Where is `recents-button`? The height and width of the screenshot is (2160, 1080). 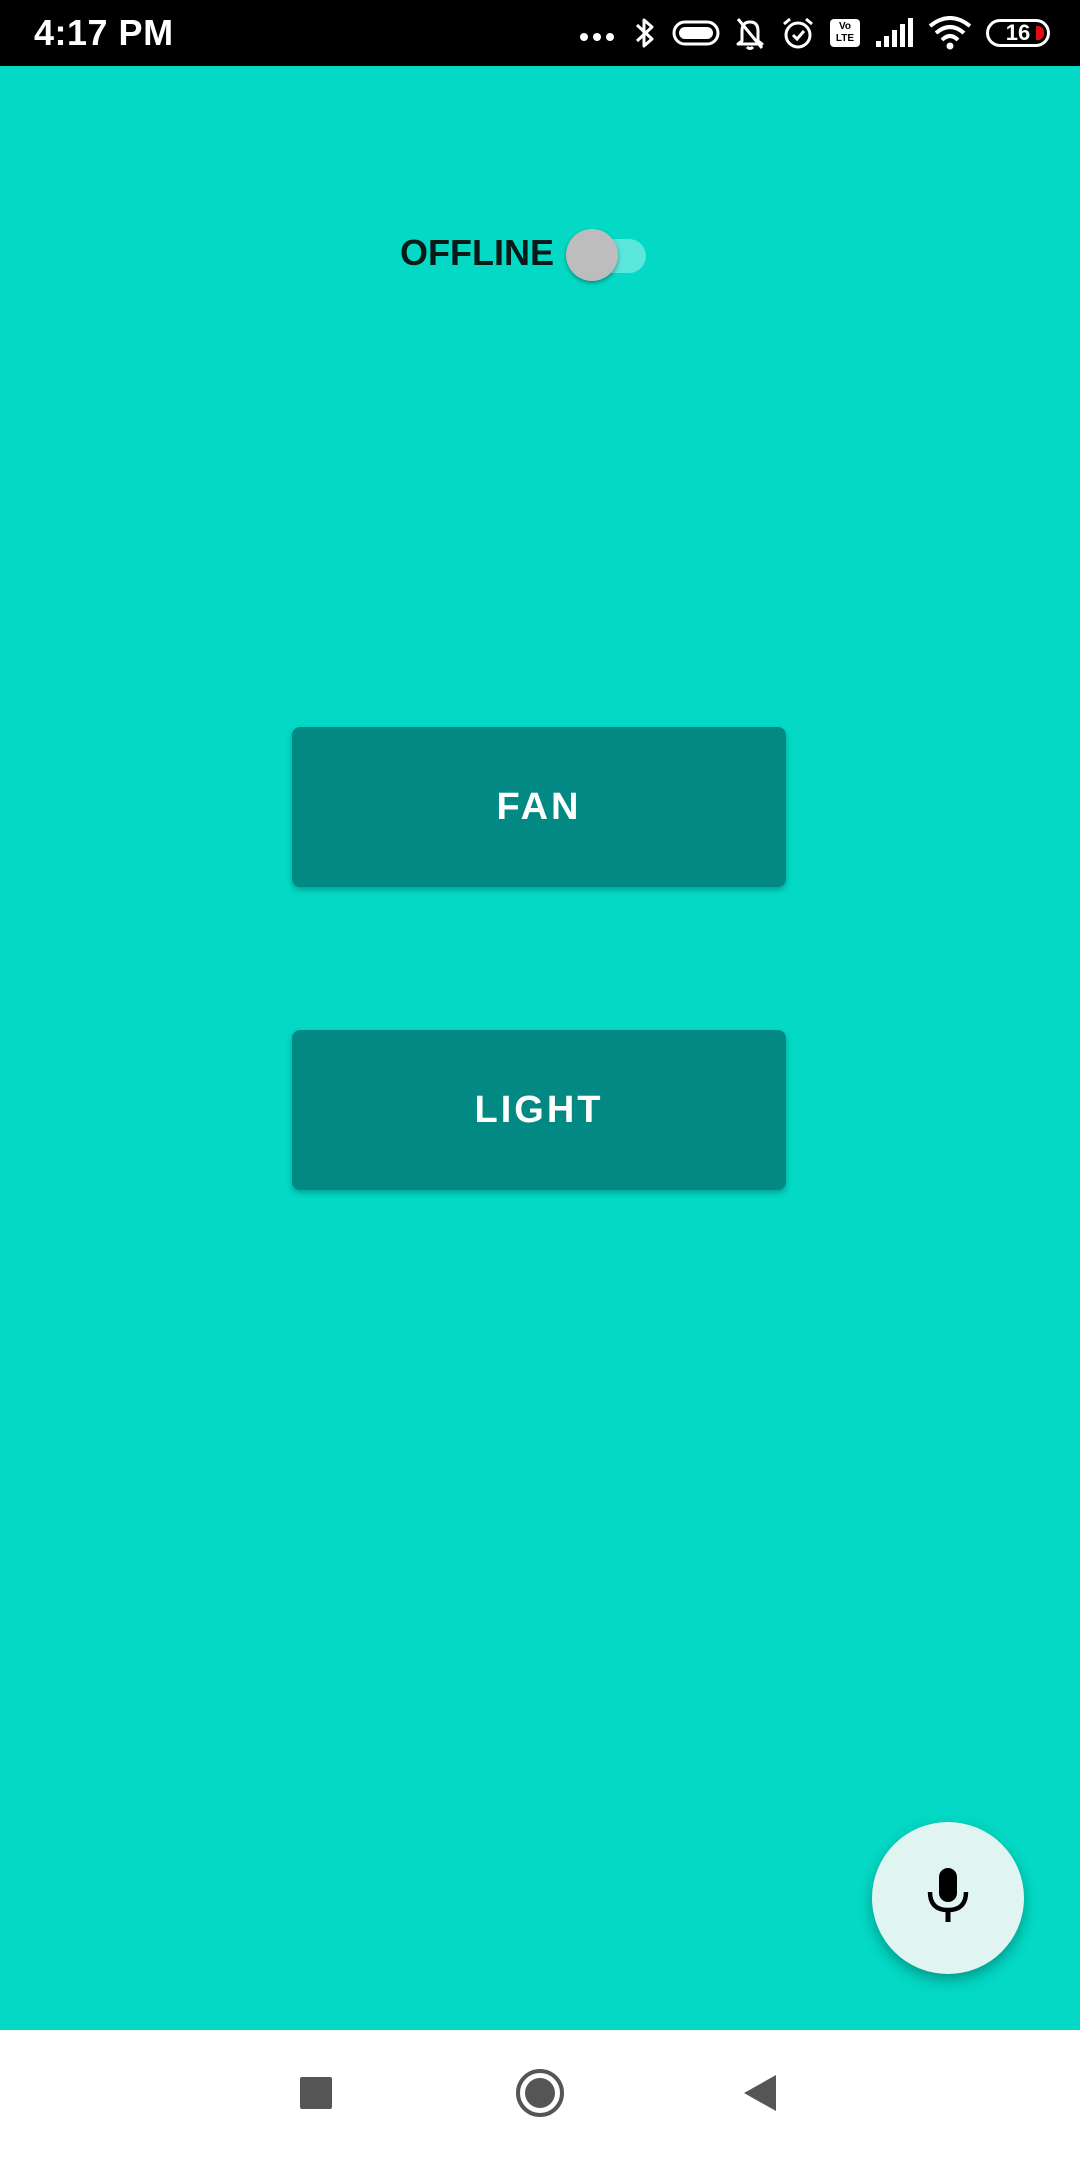
recents-button is located at coordinates (316, 2095).